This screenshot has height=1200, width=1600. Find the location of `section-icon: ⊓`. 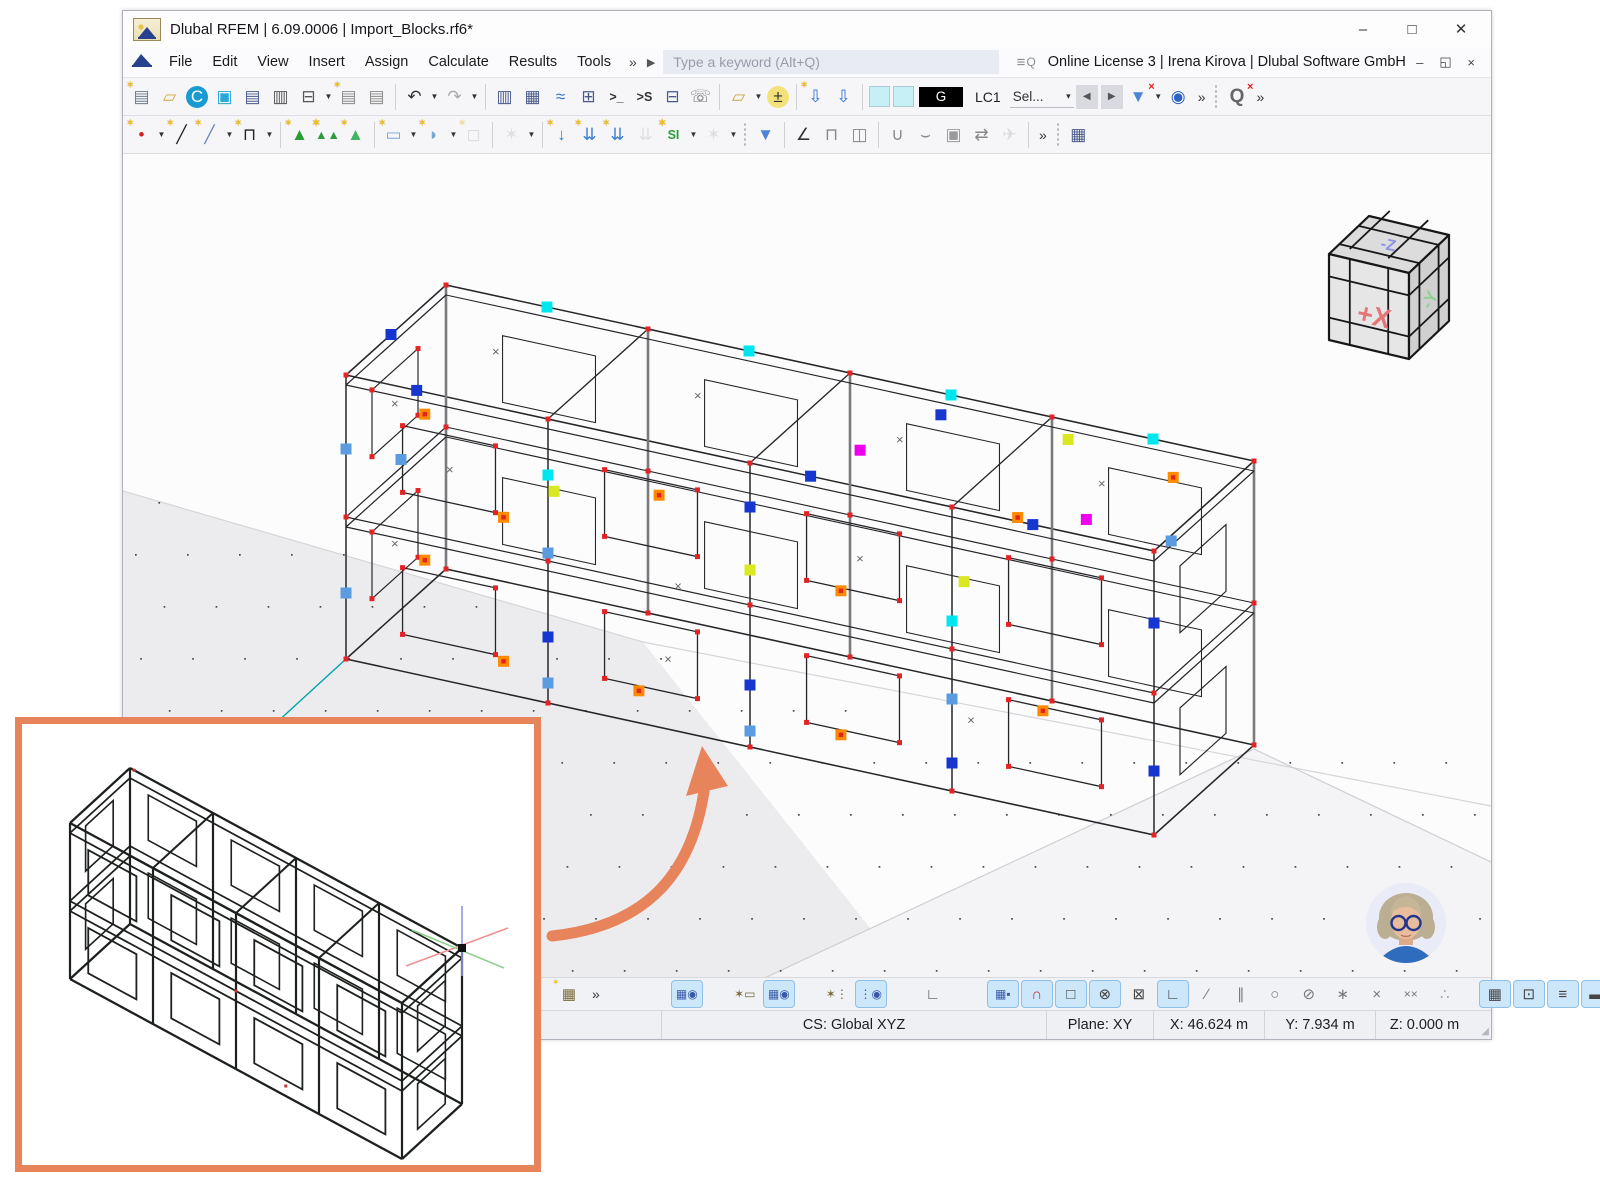

section-icon: ⊓ is located at coordinates (831, 134).